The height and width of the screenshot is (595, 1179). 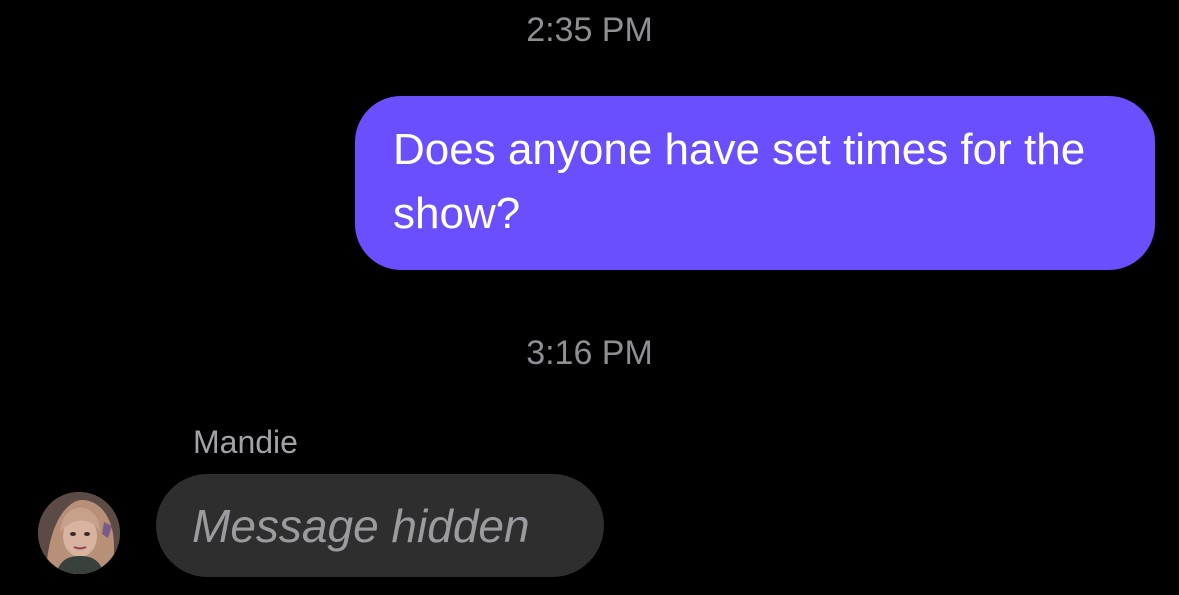 What do you see at coordinates (361, 525) in the screenshot?
I see `hidden-message-text: Message hidden` at bounding box center [361, 525].